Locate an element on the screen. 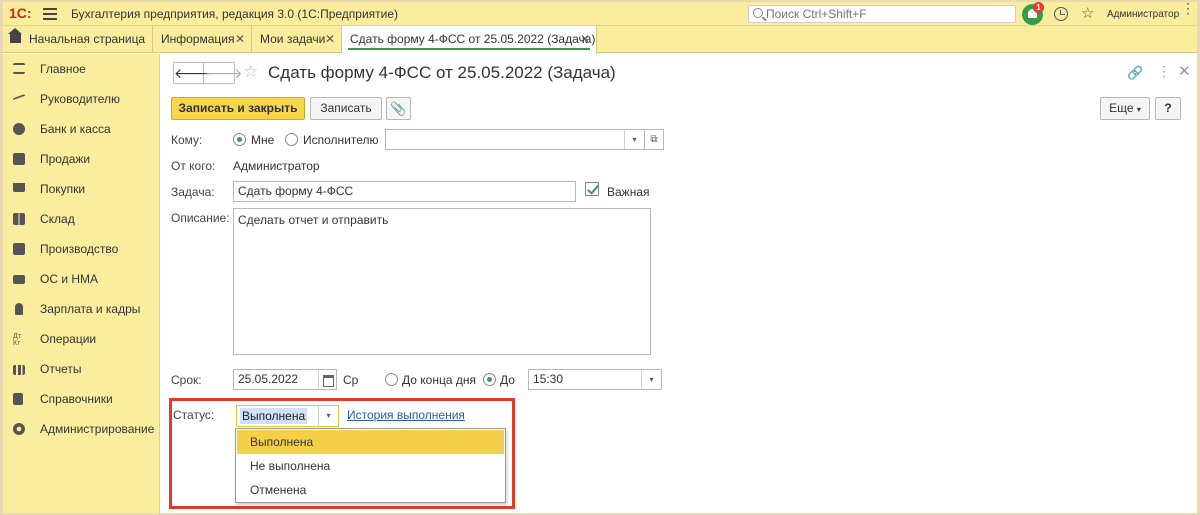 The image size is (1200, 515). important-label: Важная is located at coordinates (628, 192).